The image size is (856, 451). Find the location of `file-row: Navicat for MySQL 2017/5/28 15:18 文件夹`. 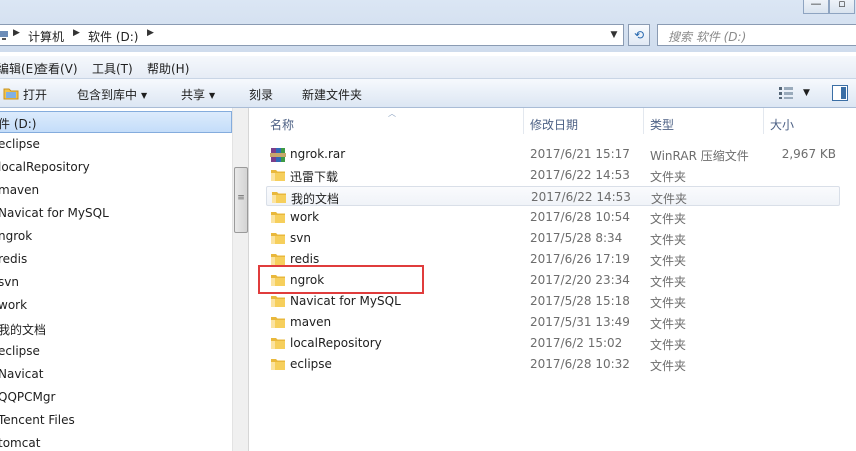

file-row: Navicat for MySQL 2017/5/28 15:18 文件夹 is located at coordinates (553, 301).